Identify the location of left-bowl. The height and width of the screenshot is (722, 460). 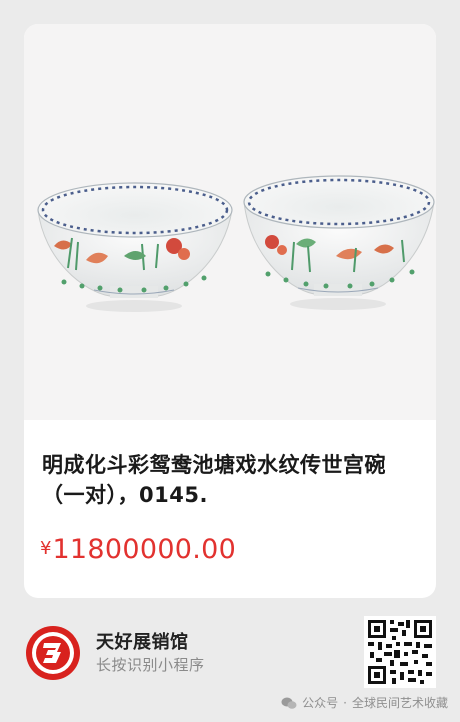
(135, 247).